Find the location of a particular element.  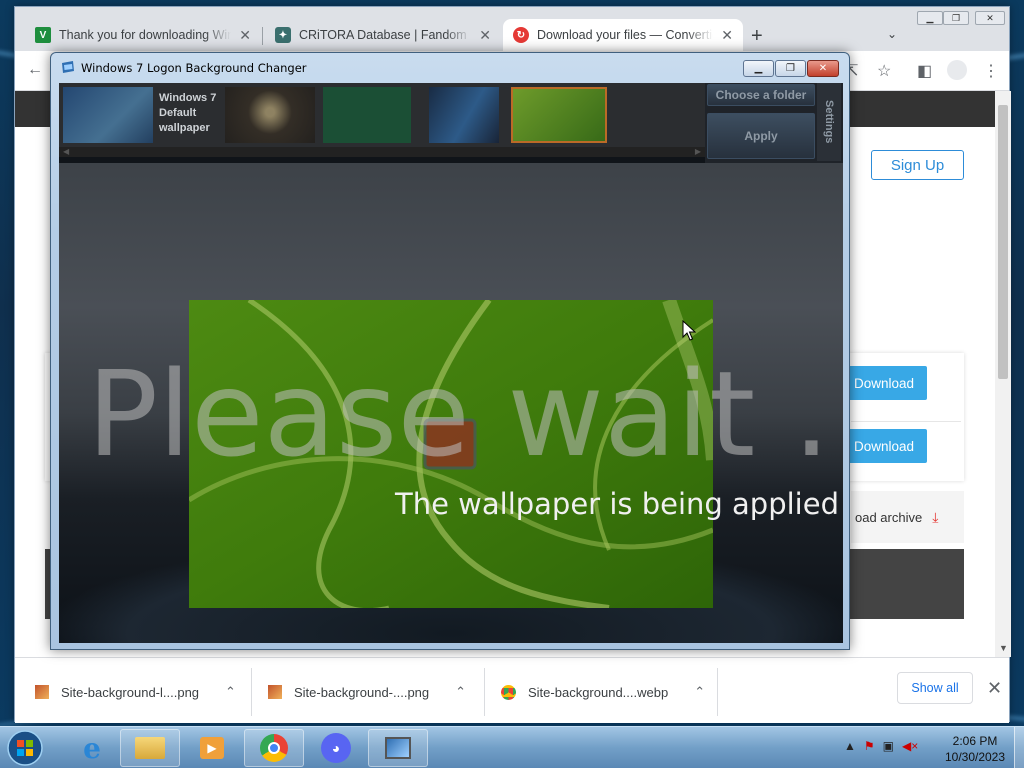

show-all-button: Show all is located at coordinates (935, 688).